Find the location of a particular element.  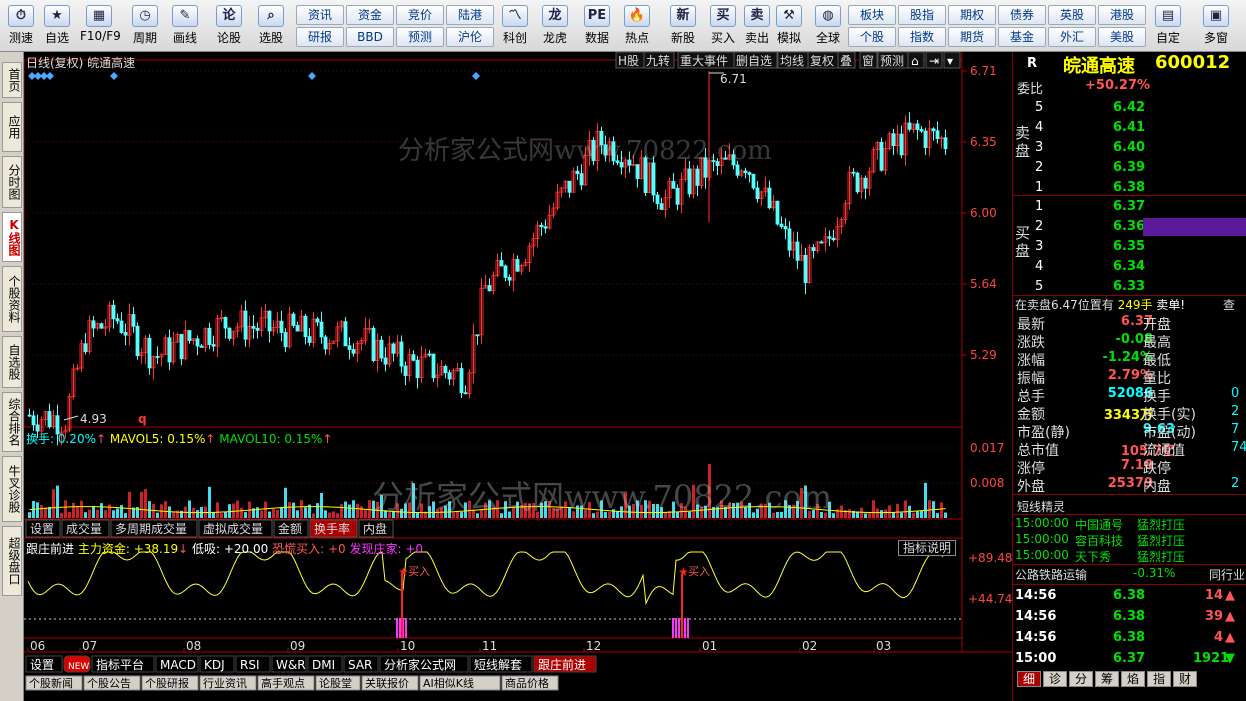

vol-tab: 多周期成交量 is located at coordinates (154, 528).